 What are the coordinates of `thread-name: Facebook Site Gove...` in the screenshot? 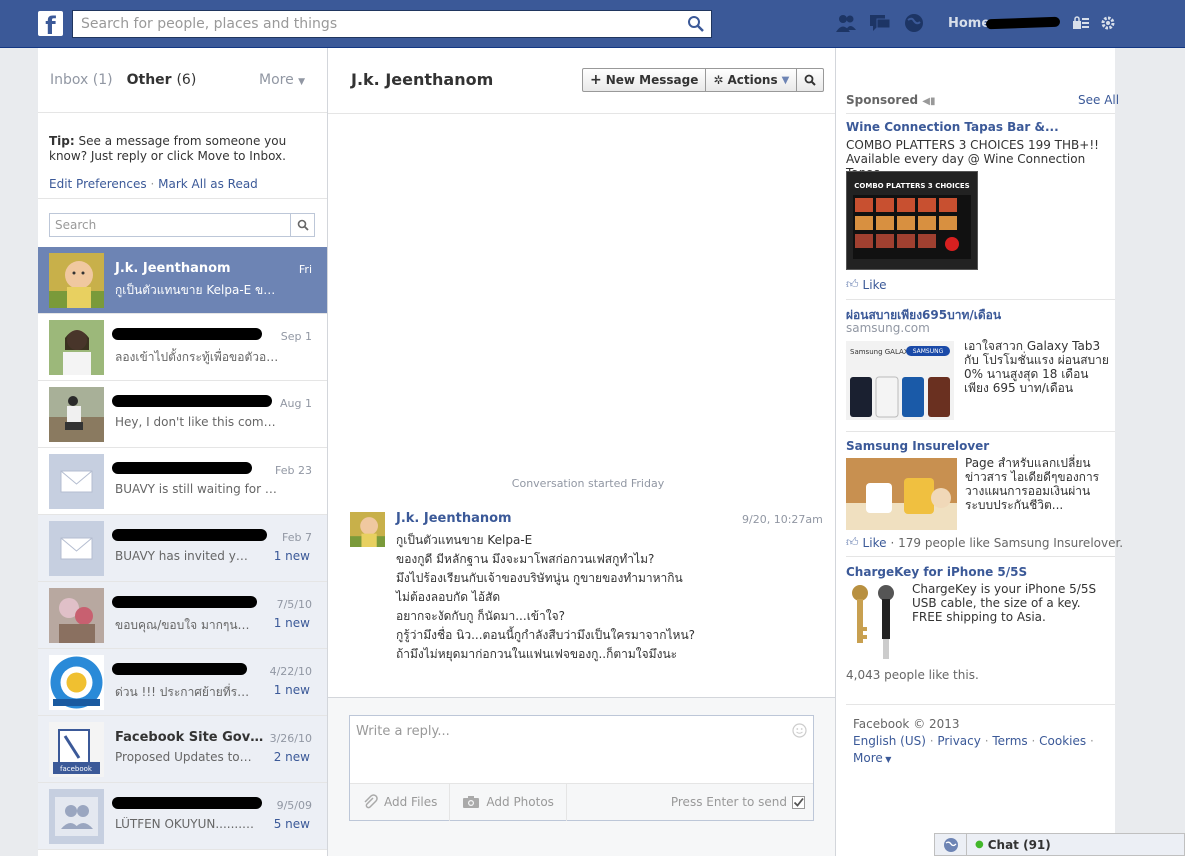 It's located at (191, 737).